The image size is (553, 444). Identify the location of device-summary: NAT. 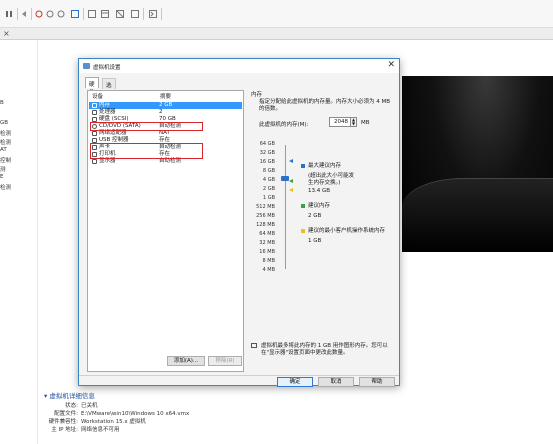
(164, 133).